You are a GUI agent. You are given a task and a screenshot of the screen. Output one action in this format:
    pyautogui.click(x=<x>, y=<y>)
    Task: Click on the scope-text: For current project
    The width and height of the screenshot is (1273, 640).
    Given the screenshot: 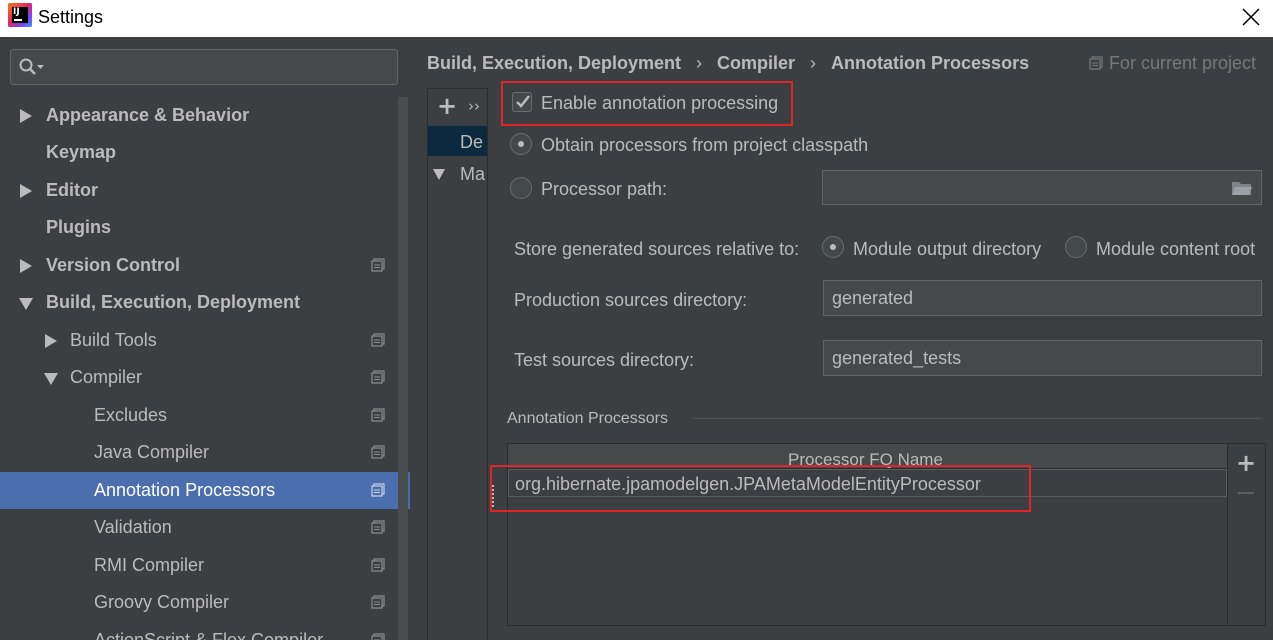 What is the action you would take?
    pyautogui.click(x=1182, y=63)
    